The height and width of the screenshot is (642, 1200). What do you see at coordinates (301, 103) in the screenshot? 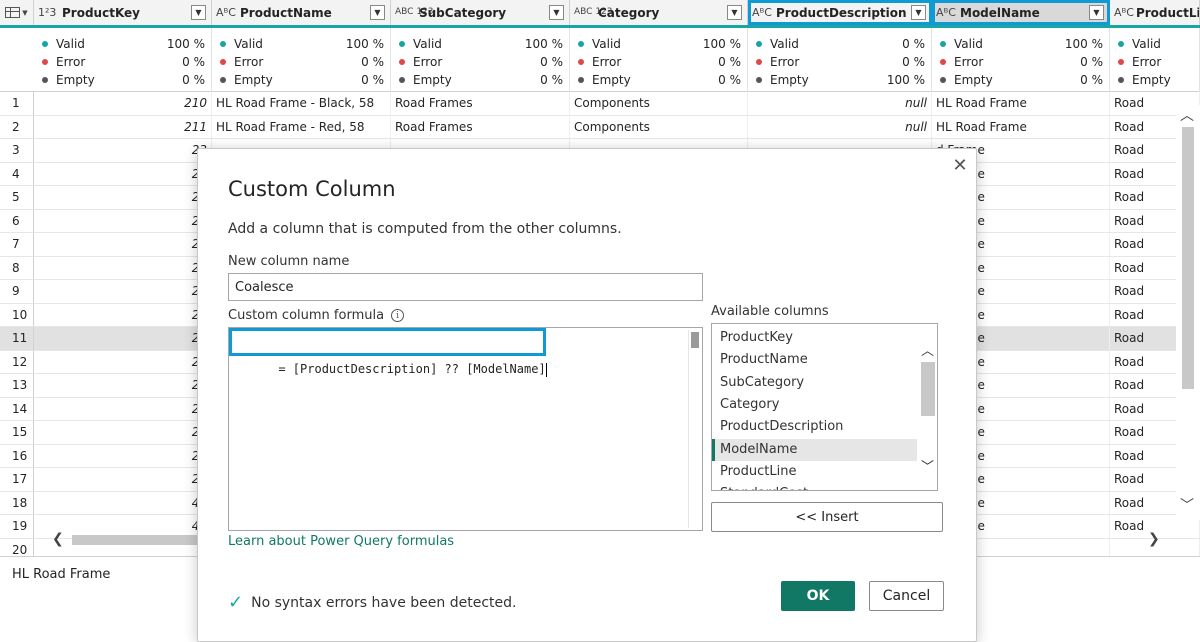
I see `table-cell: HL Road Frame - Black, 58` at bounding box center [301, 103].